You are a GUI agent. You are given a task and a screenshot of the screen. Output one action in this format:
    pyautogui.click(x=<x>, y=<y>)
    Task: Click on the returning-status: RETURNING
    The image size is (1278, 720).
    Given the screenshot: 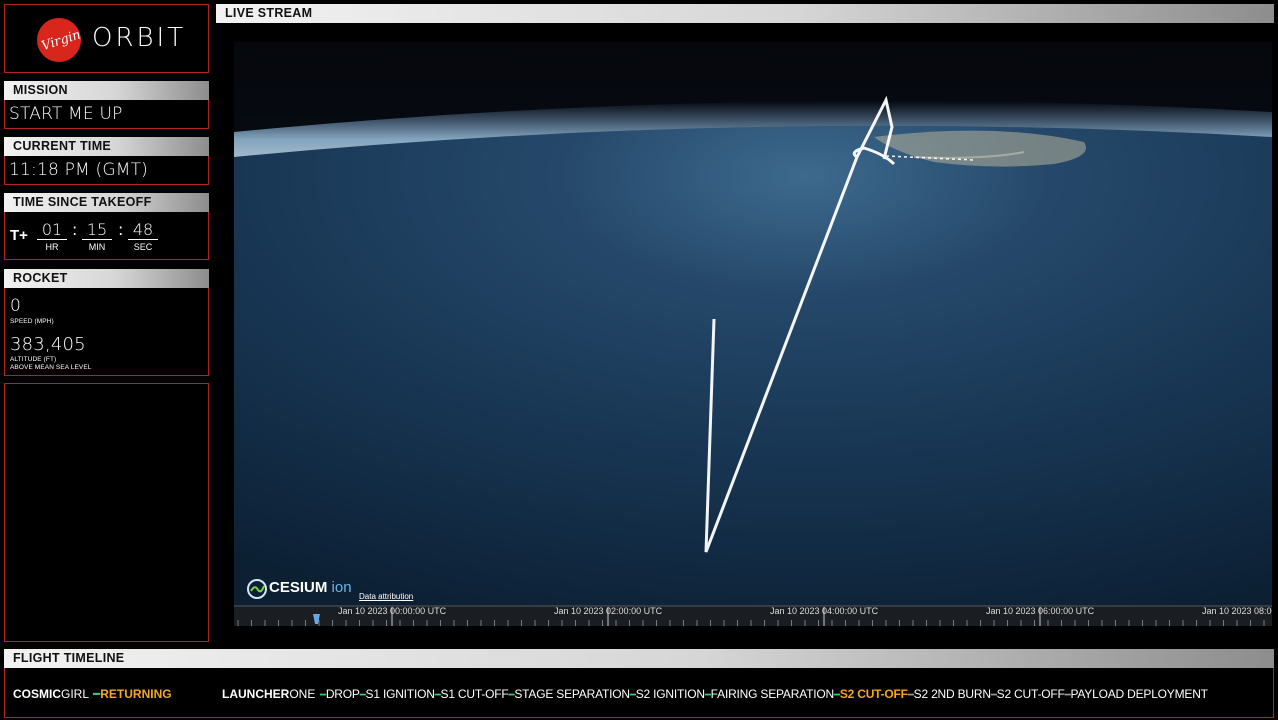 What is the action you would take?
    pyautogui.click(x=136, y=694)
    